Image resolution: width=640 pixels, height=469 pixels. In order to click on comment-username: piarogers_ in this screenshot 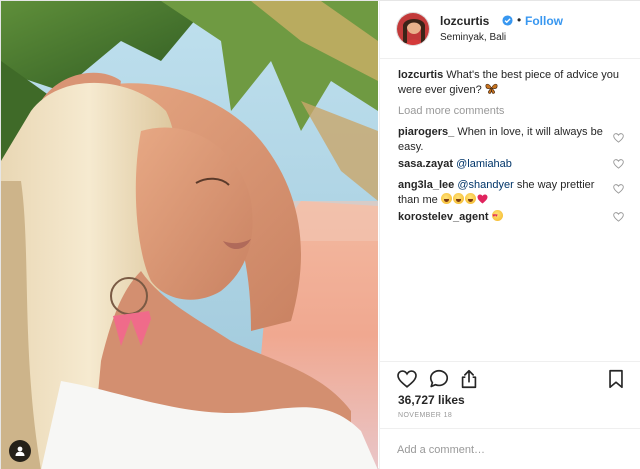, I will do `click(426, 132)`.